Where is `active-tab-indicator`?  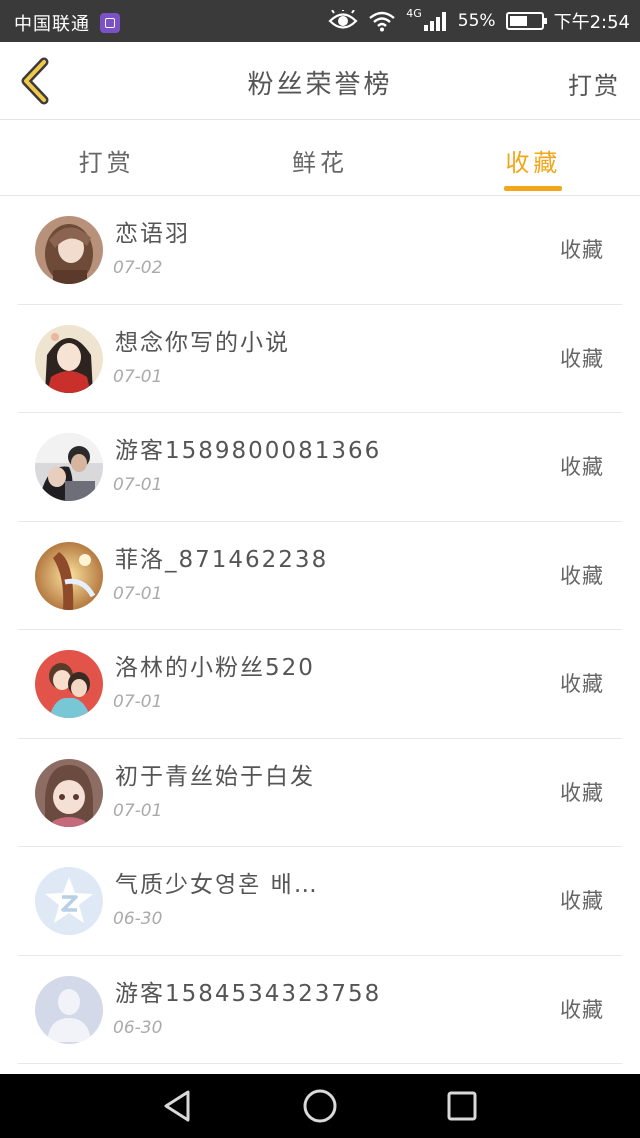 active-tab-indicator is located at coordinates (533, 188).